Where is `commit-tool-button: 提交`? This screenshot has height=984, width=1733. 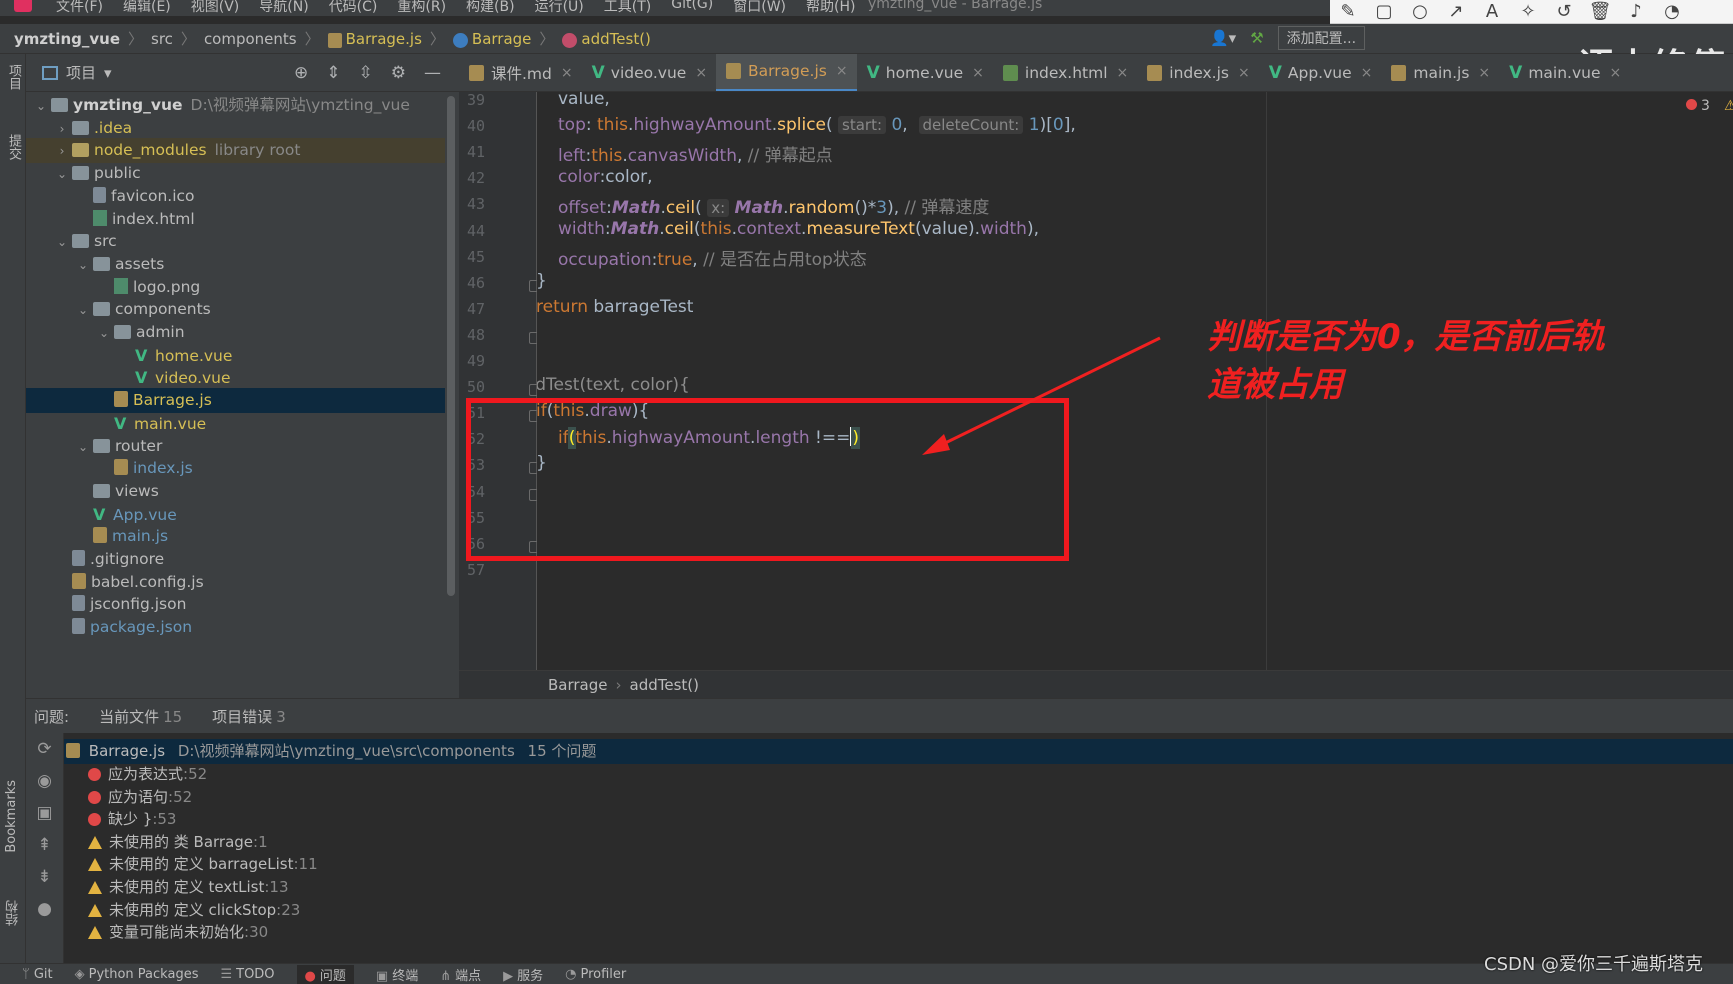 commit-tool-button: 提交 is located at coordinates (13, 147).